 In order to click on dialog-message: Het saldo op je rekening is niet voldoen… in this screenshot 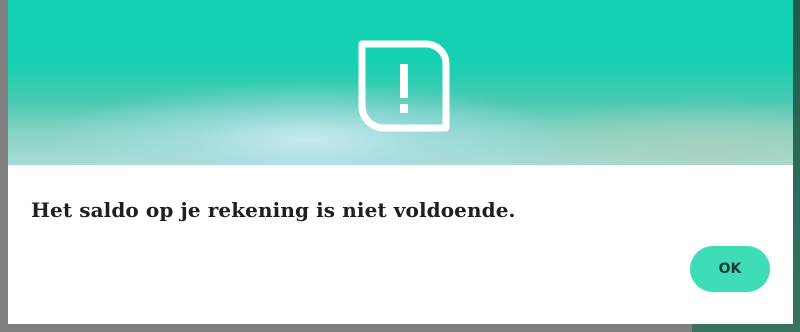, I will do `click(273, 210)`.